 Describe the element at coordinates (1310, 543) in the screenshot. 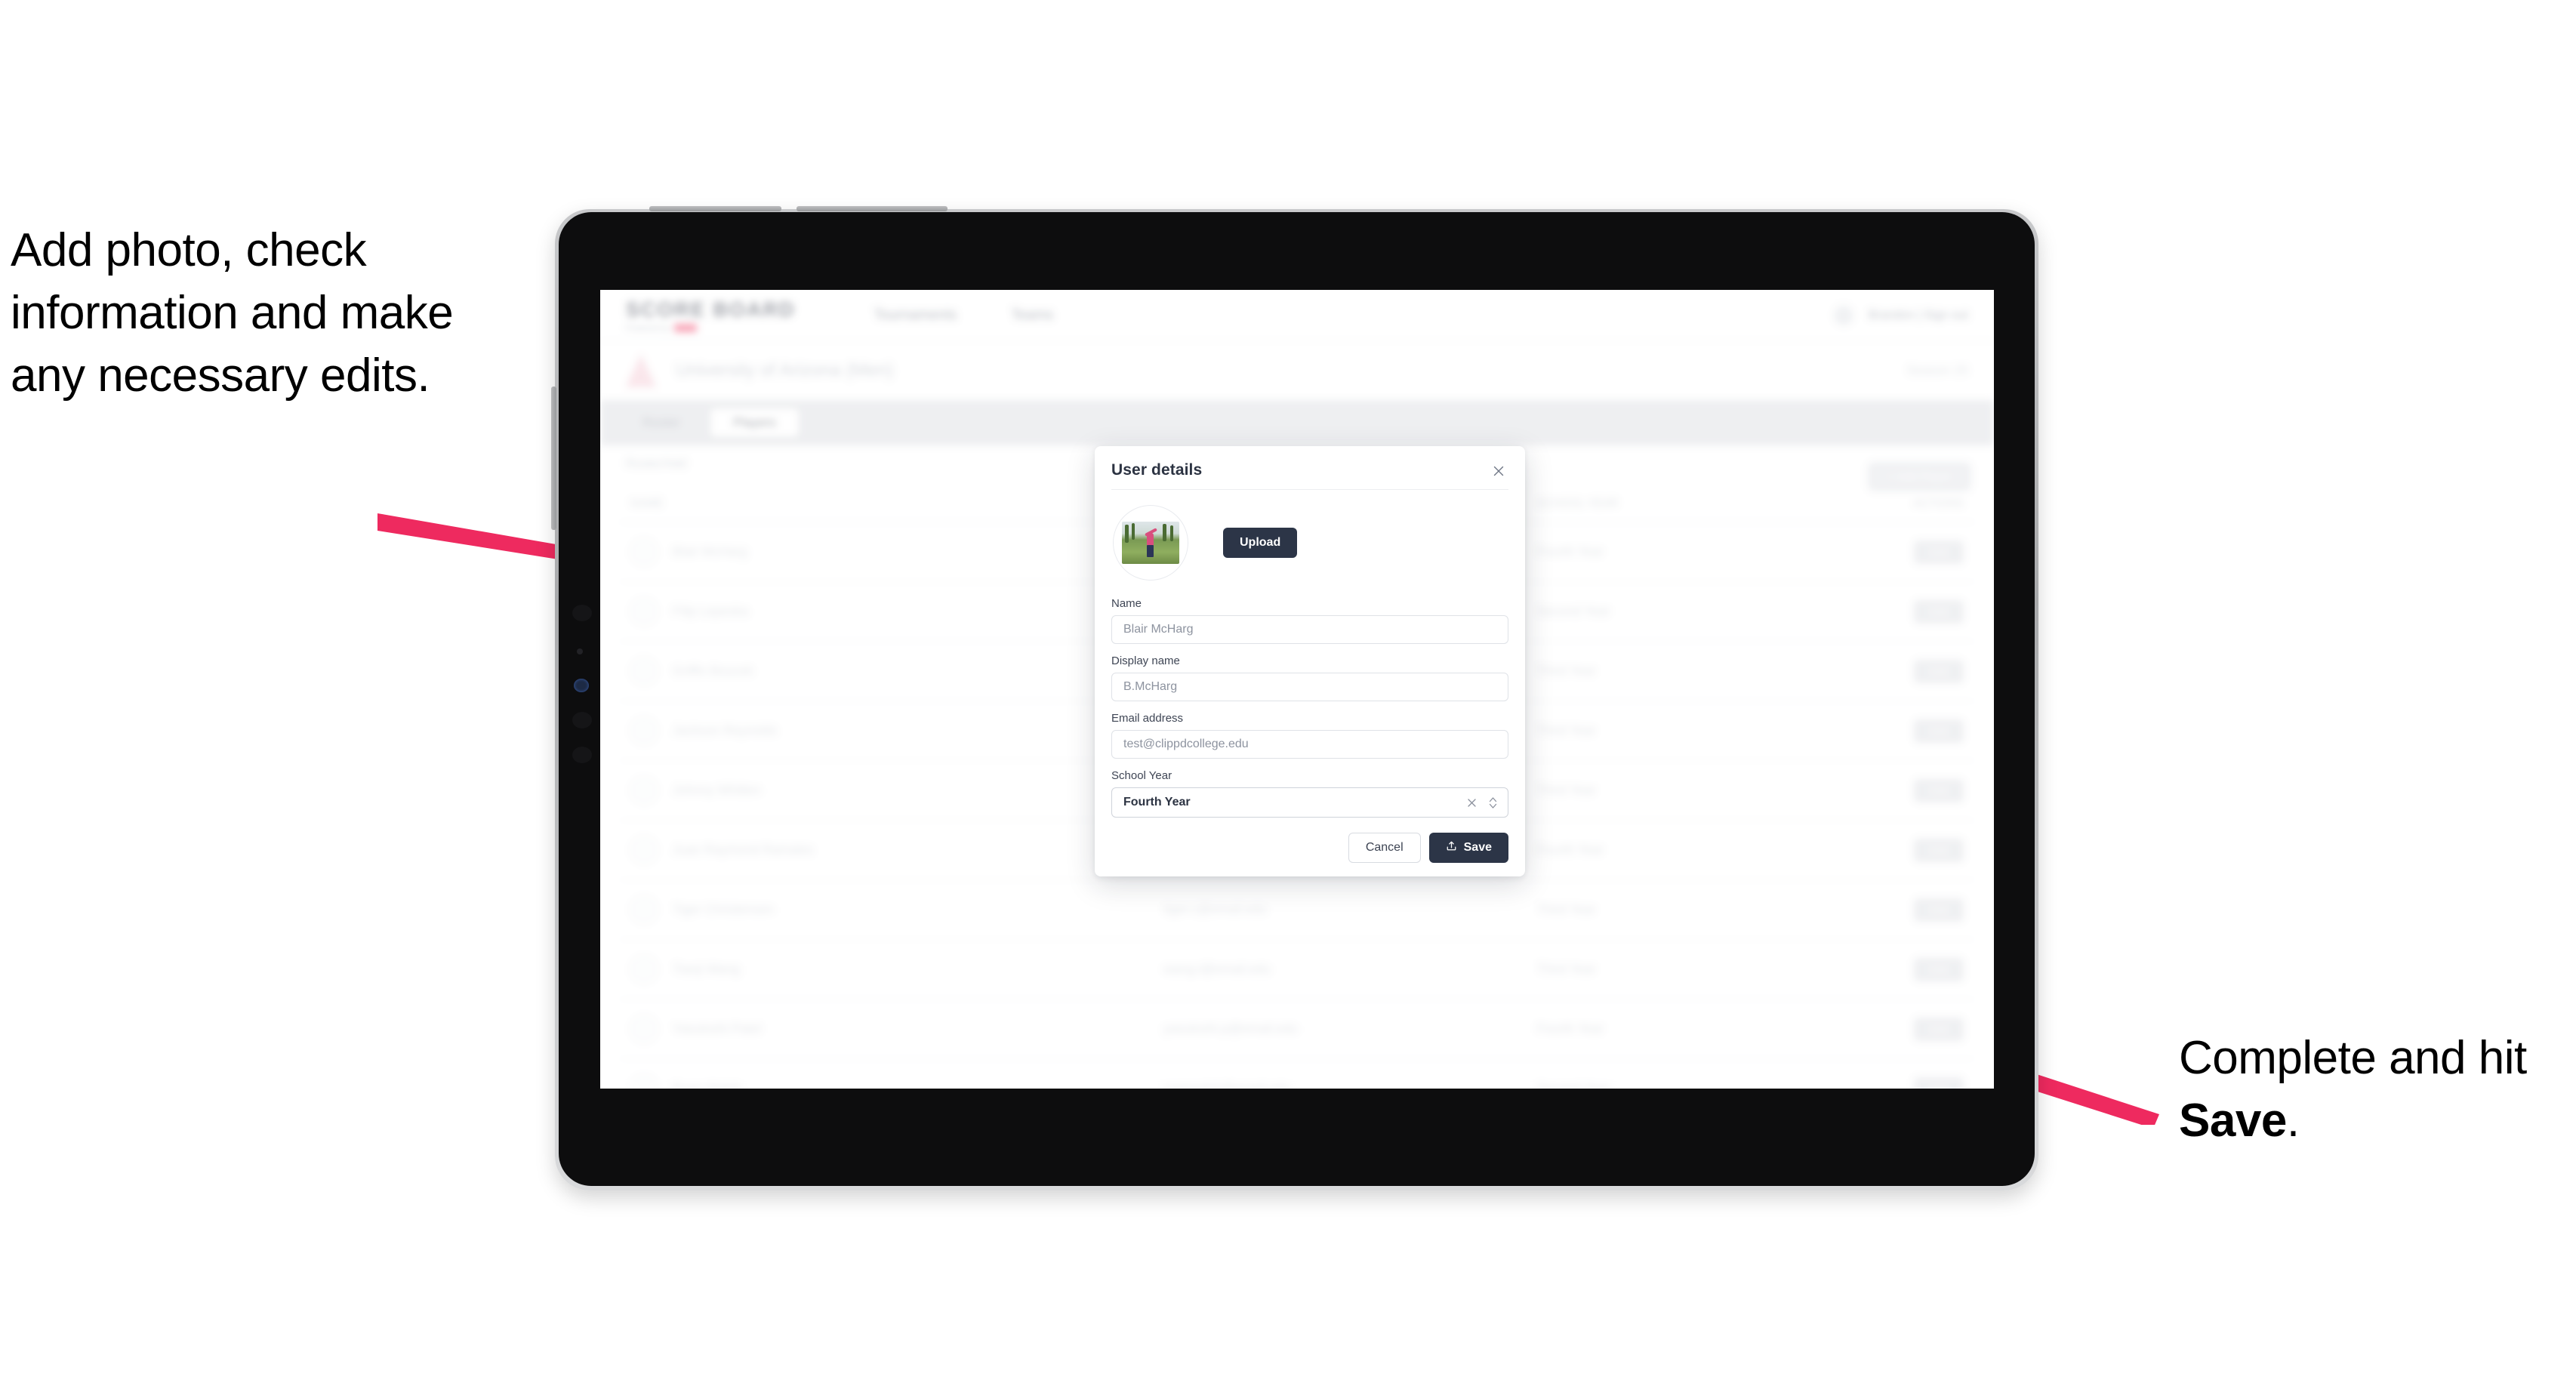

I see `avatar-upload-row: Upload` at that location.